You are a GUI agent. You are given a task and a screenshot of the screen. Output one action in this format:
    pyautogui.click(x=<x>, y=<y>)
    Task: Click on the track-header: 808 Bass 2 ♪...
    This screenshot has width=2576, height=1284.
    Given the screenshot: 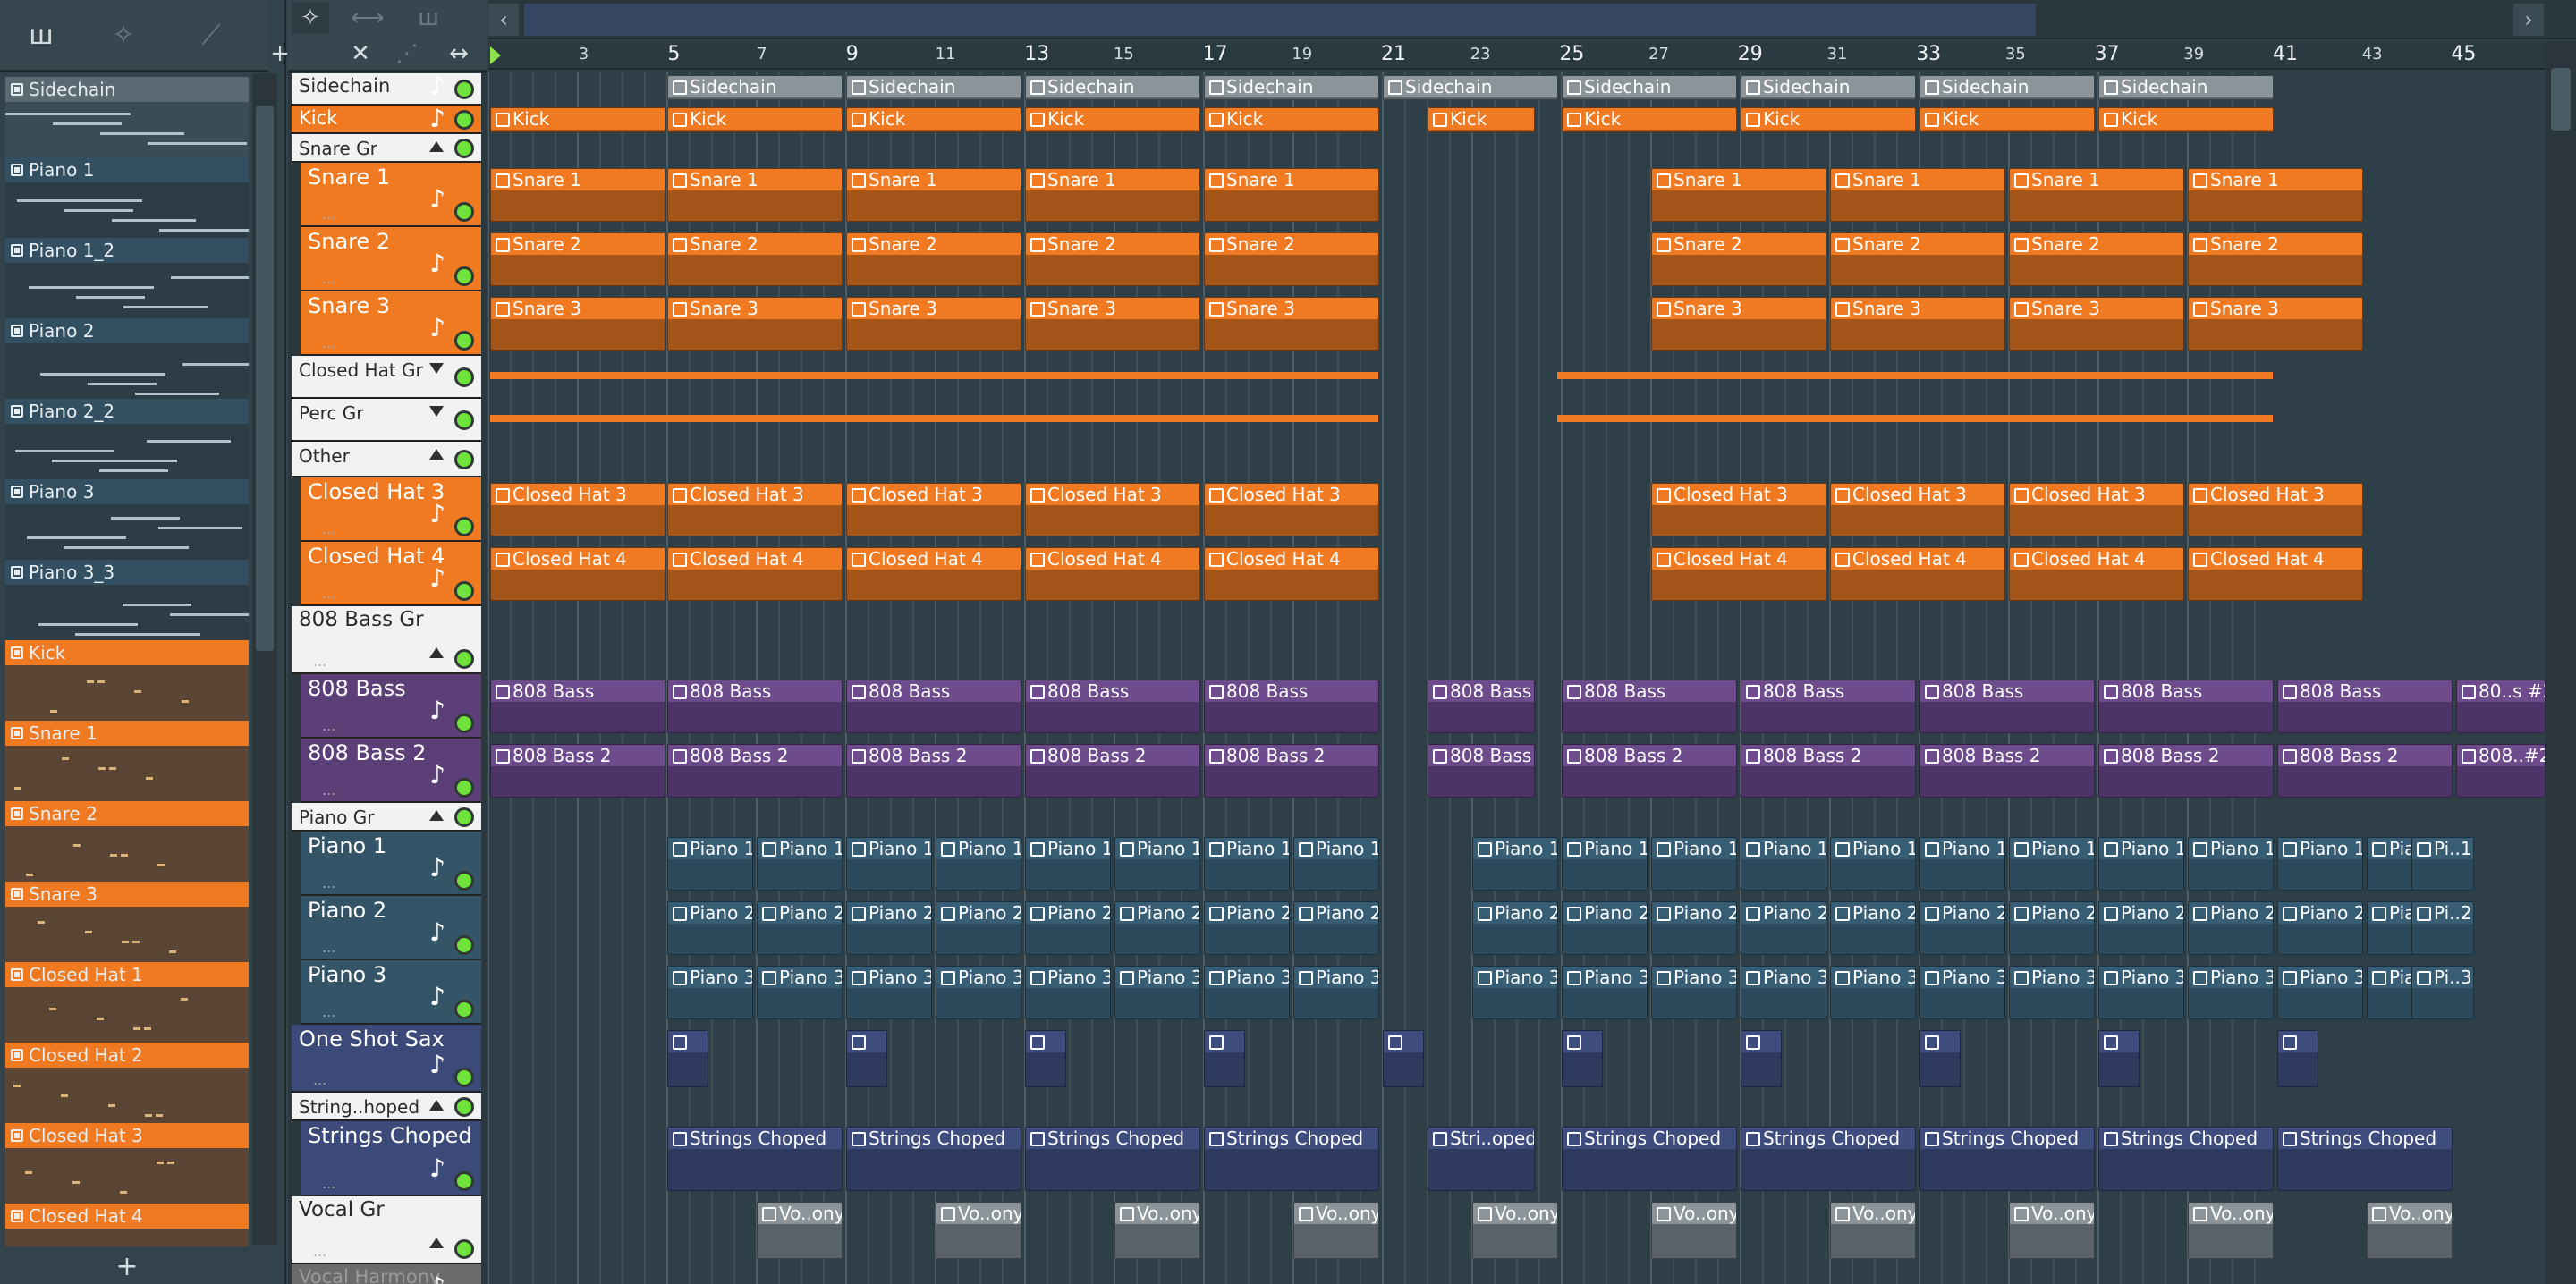 What is the action you would take?
    pyautogui.click(x=391, y=771)
    